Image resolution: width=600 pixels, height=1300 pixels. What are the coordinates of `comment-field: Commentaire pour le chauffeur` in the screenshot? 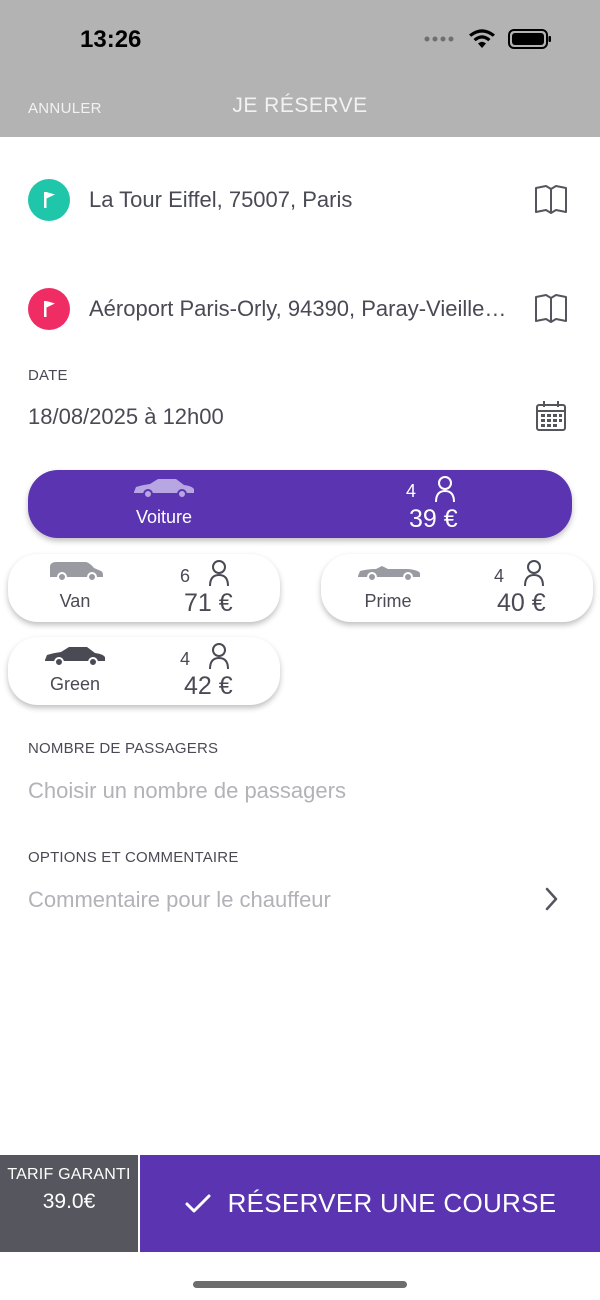 It's located at (179, 900).